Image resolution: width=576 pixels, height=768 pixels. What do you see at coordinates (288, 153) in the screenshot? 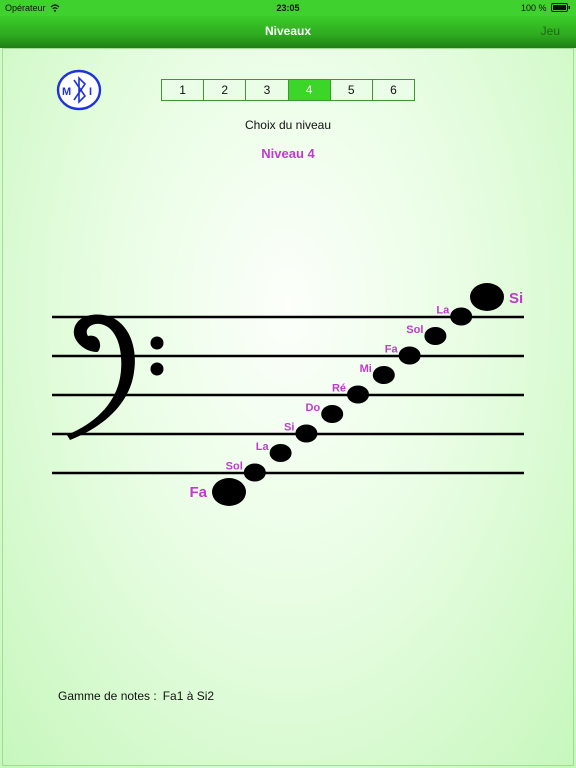
I see `level-title: Niveau 4` at bounding box center [288, 153].